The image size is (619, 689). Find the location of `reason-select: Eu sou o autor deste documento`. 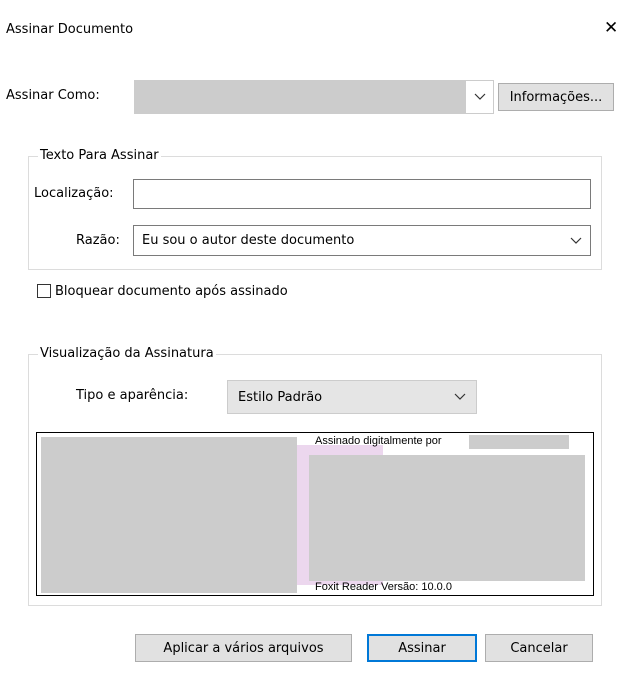

reason-select: Eu sou o autor deste documento is located at coordinates (362, 240).